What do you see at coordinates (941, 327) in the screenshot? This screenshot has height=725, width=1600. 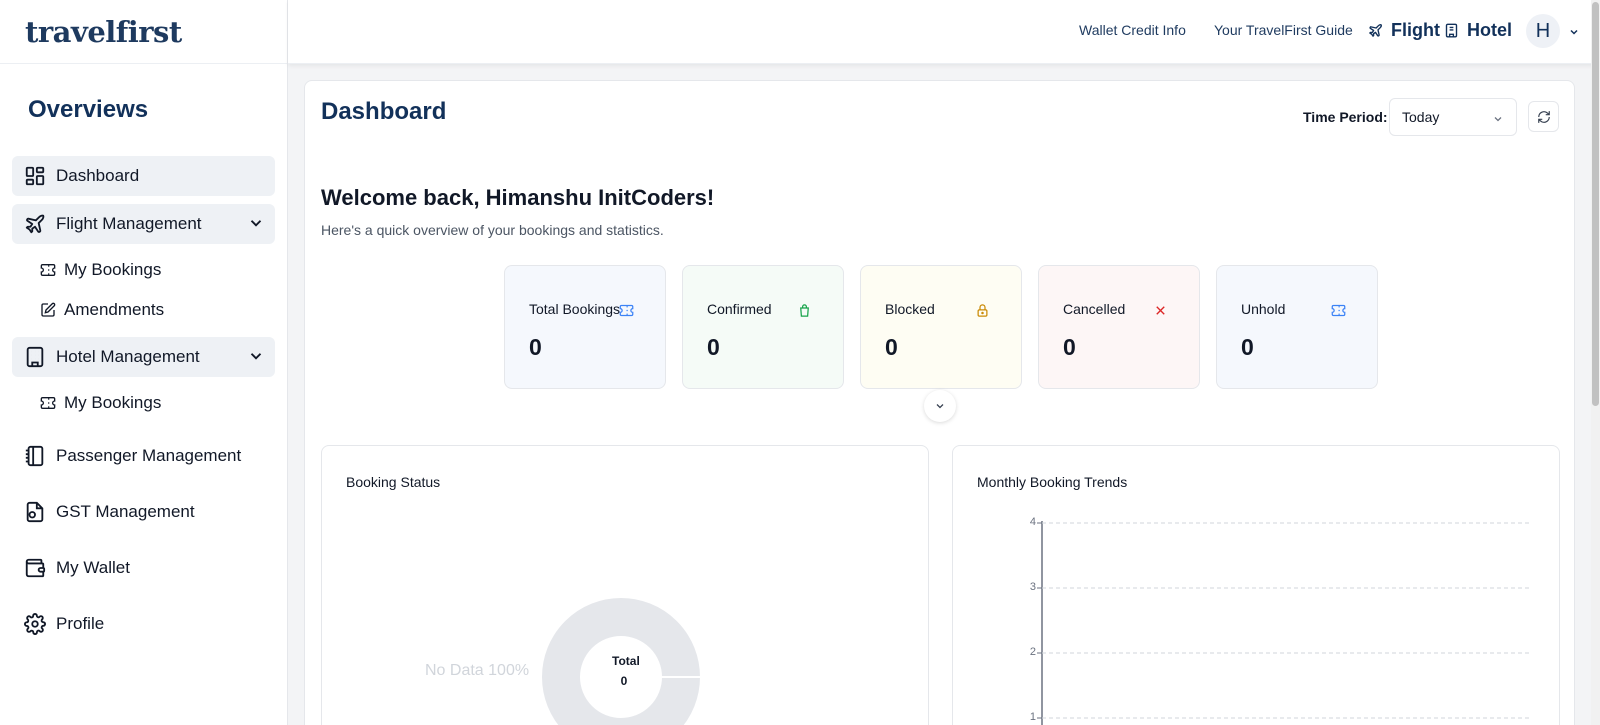 I see `stat-card-blocked: Blocked 0` at bounding box center [941, 327].